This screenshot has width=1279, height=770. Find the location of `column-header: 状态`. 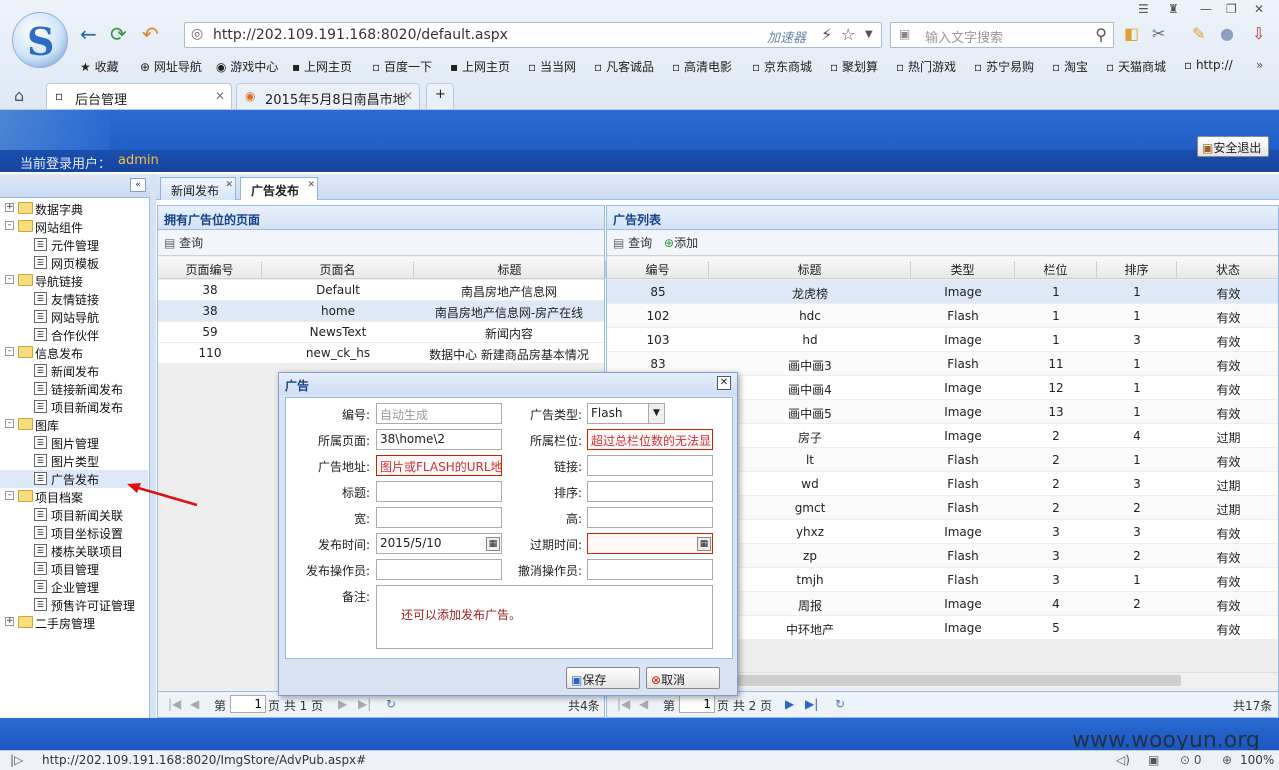

column-header: 状态 is located at coordinates (1228, 269).